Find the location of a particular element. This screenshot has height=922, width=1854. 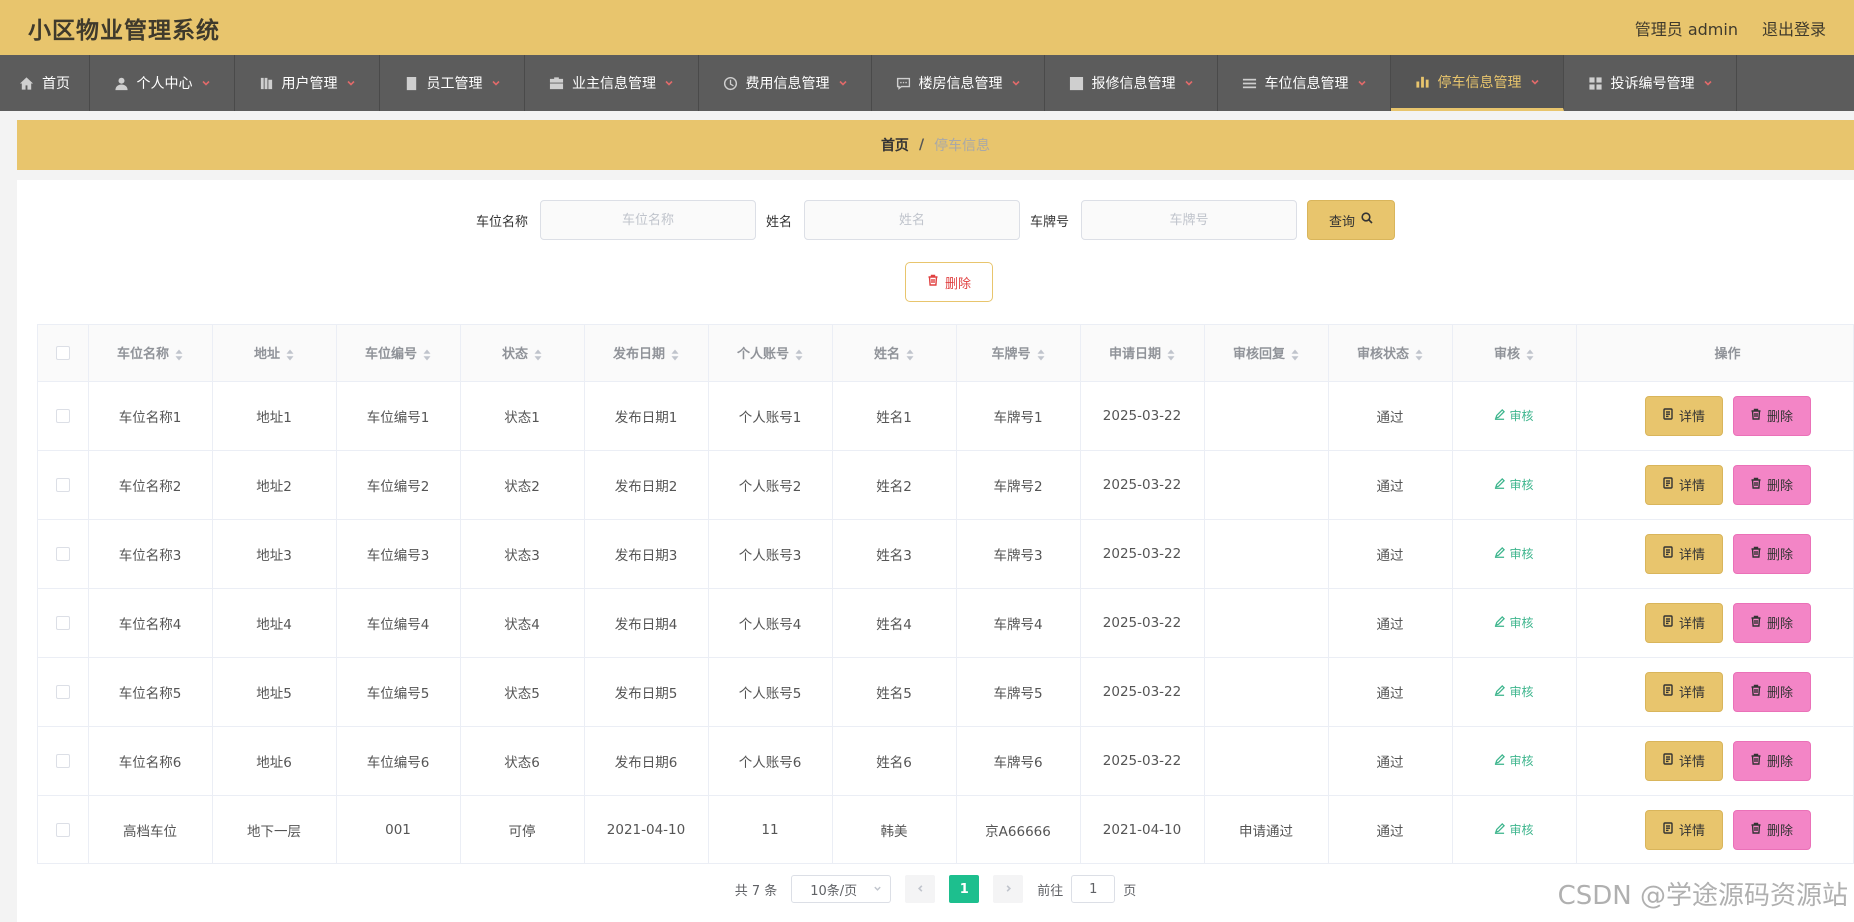

column-header: 审核状态 is located at coordinates (1390, 353).